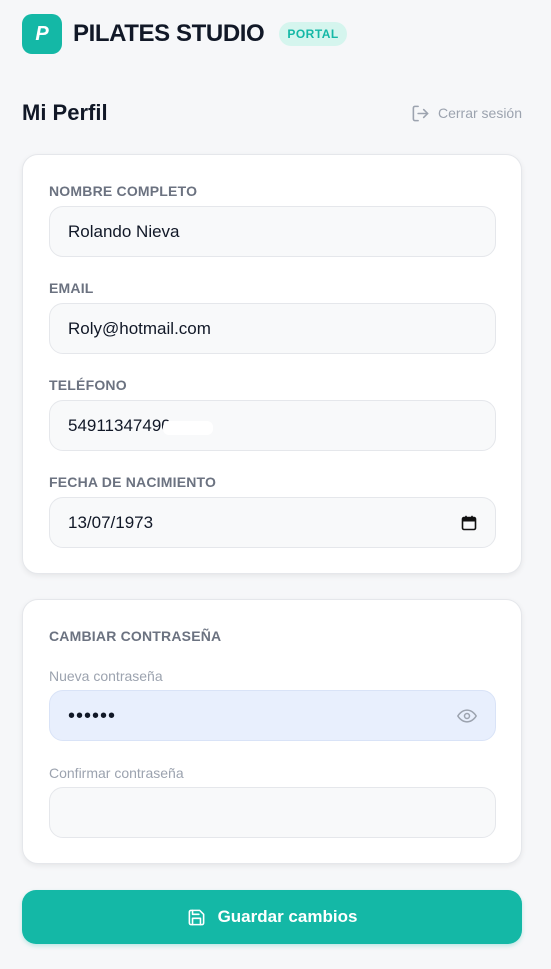 The height and width of the screenshot is (969, 551). What do you see at coordinates (272, 425) in the screenshot?
I see `phone-field: 54911347490` at bounding box center [272, 425].